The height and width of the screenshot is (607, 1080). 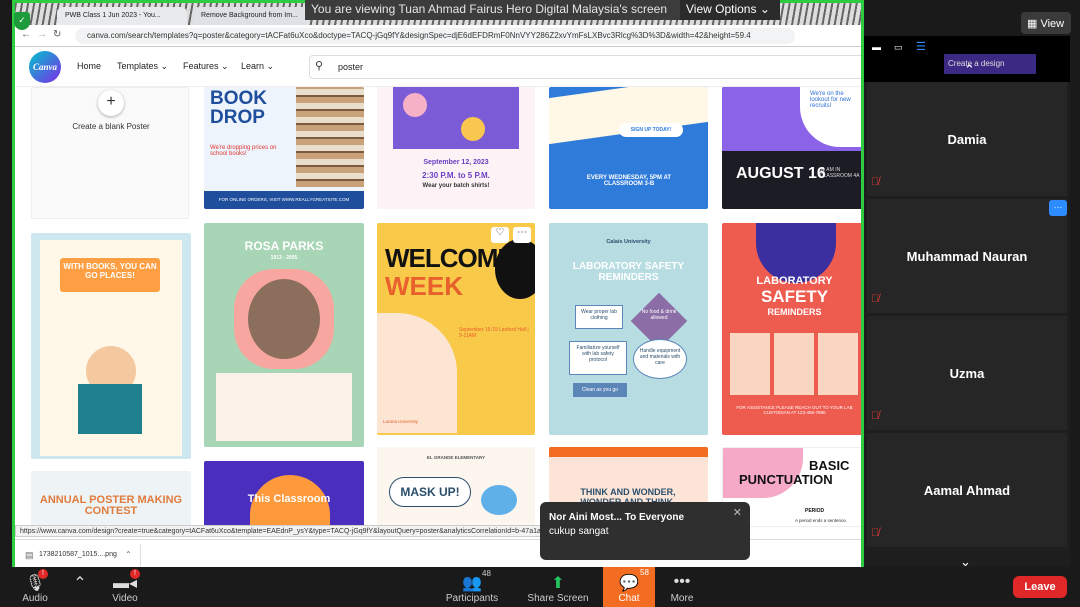 What do you see at coordinates (486, 573) in the screenshot?
I see `participants-count: 48` at bounding box center [486, 573].